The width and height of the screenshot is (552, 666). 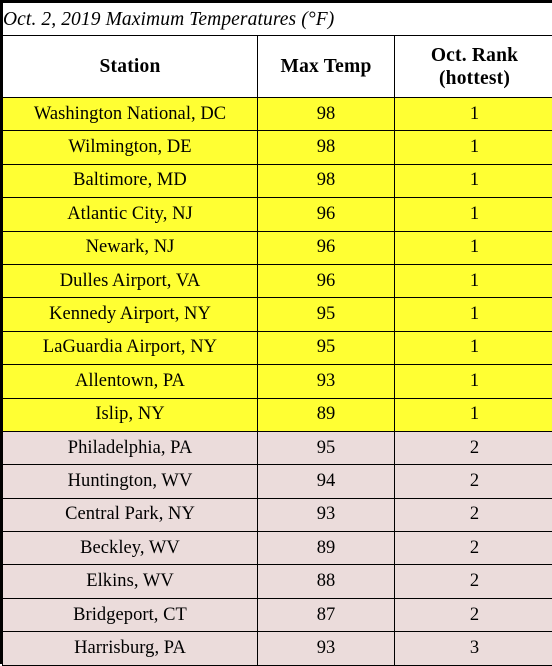 I want to click on header-row: Station Max Temp Oct. Rank (hottest), so click(x=277, y=67).